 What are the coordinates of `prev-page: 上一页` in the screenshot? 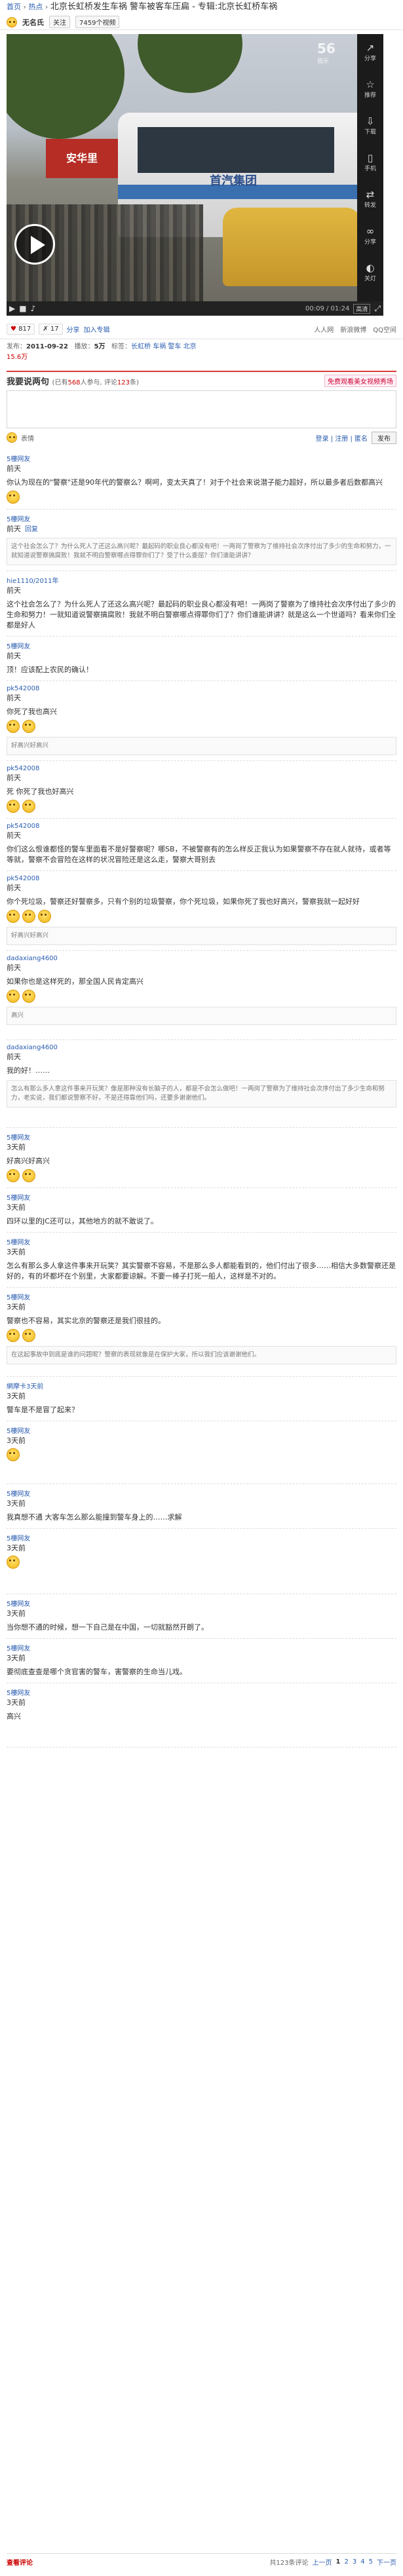 It's located at (322, 2562).